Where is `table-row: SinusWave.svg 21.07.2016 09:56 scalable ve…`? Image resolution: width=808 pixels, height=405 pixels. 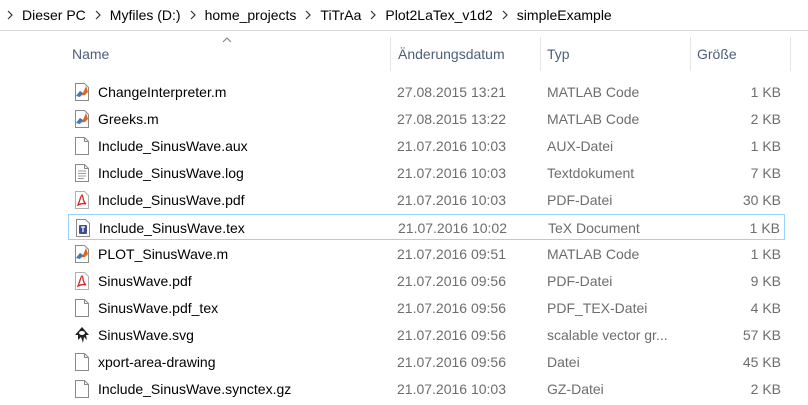 table-row: SinusWave.svg 21.07.2016 09:56 scalable ve… is located at coordinates (426, 335).